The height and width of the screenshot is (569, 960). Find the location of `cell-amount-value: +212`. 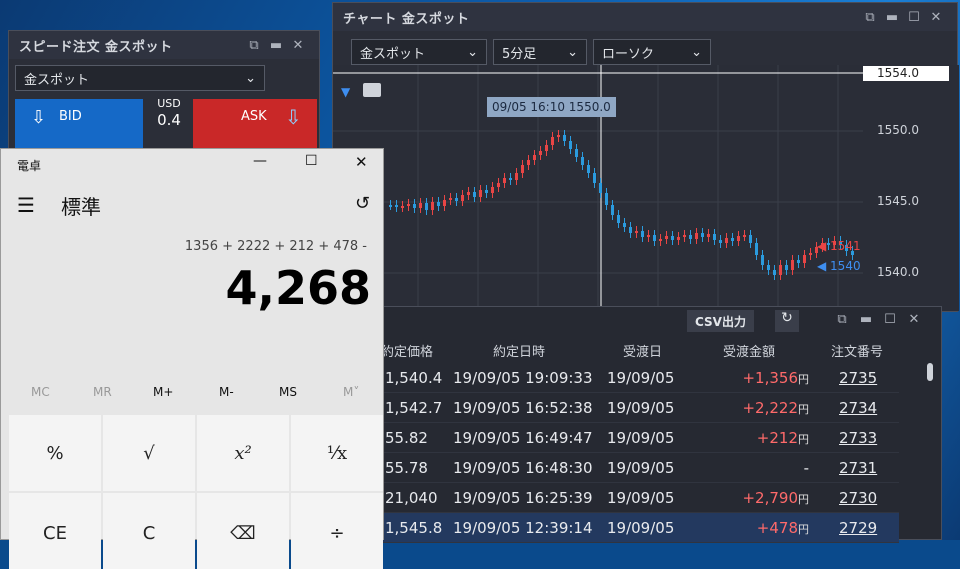

cell-amount-value: +212 is located at coordinates (777, 438).